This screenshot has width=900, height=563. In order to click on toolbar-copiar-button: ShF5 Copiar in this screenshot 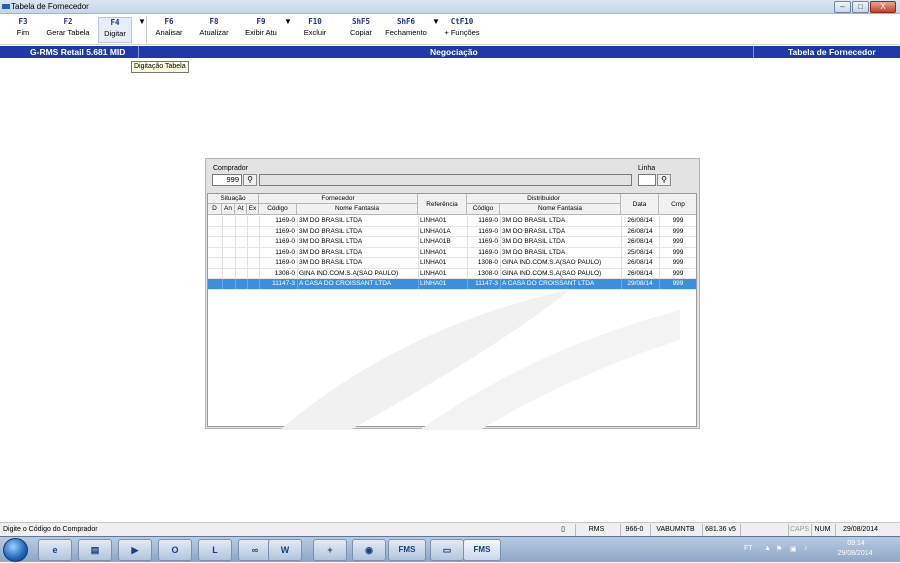, I will do `click(361, 30)`.